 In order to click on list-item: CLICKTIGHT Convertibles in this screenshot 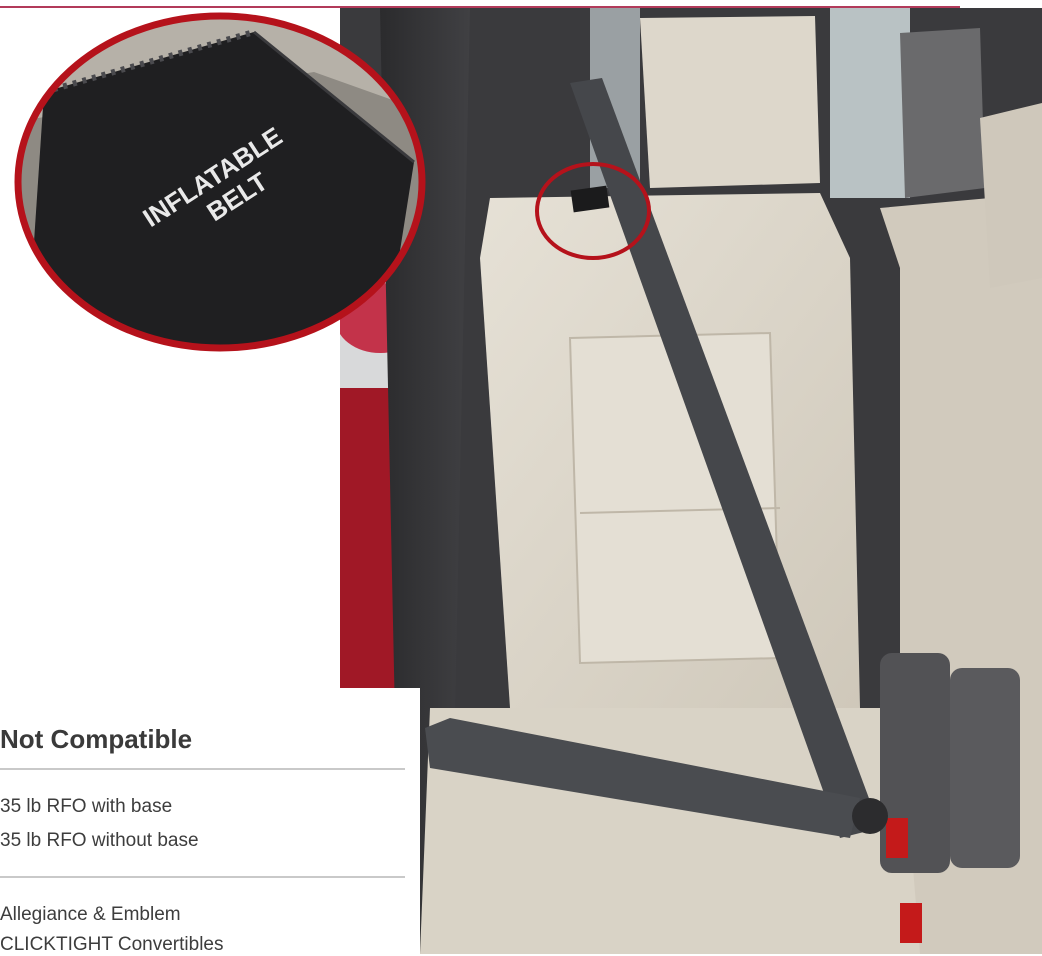, I will do `click(112, 944)`.